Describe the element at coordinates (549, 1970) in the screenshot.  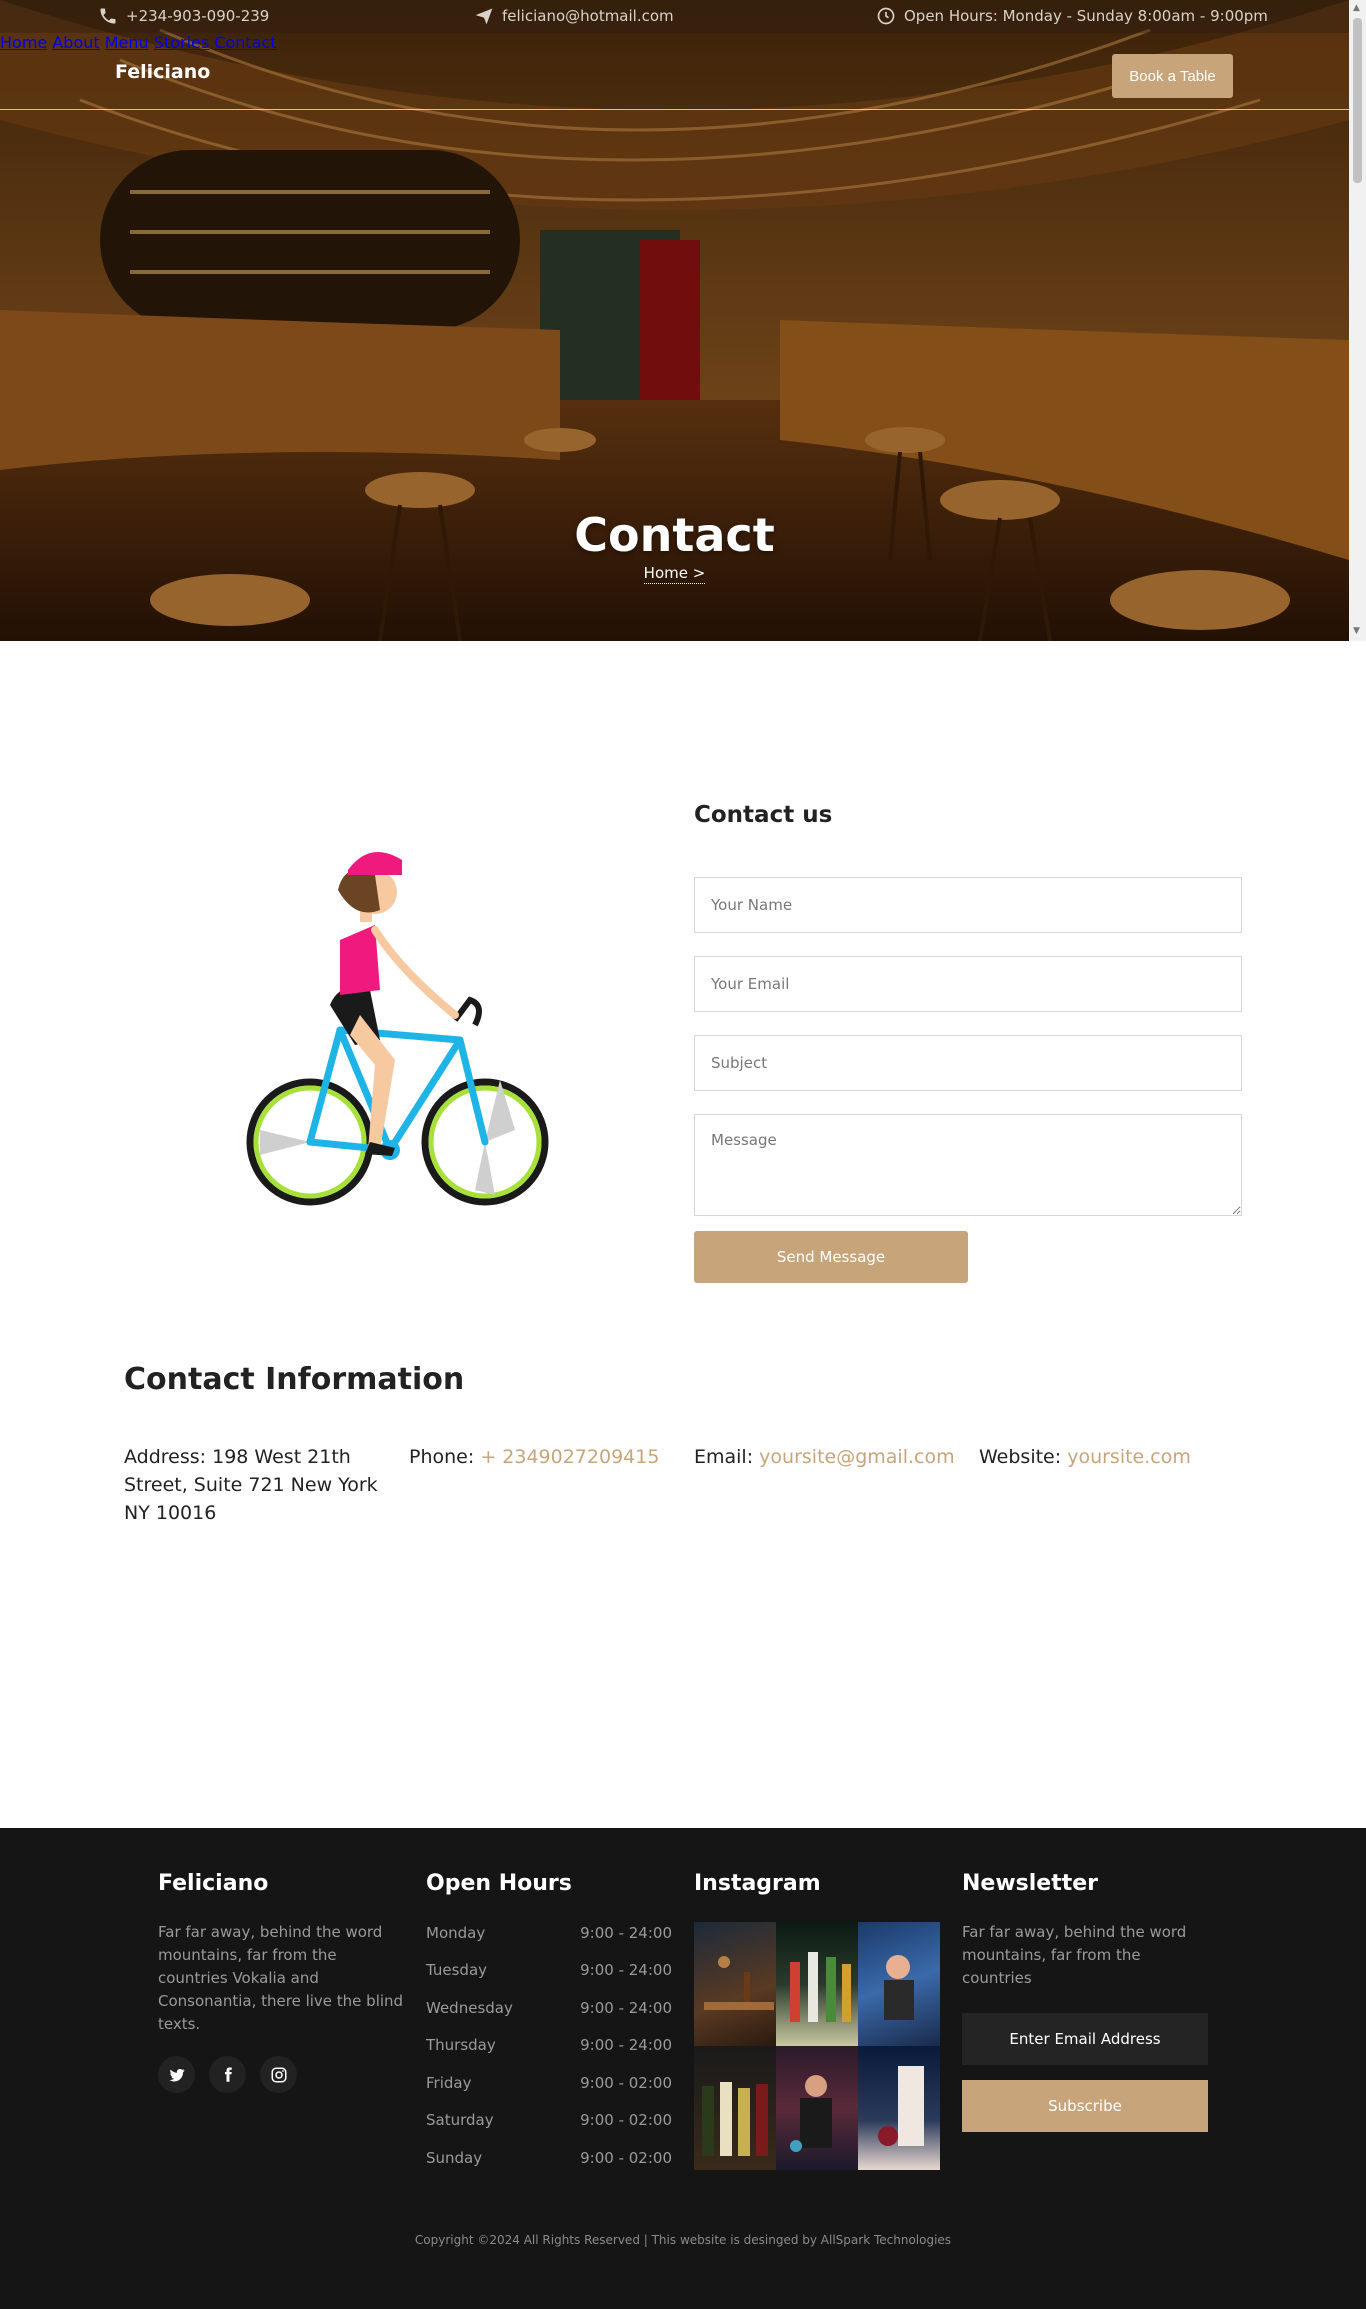
I see `hours-row: Tuesday 9:00 - 24:00` at that location.